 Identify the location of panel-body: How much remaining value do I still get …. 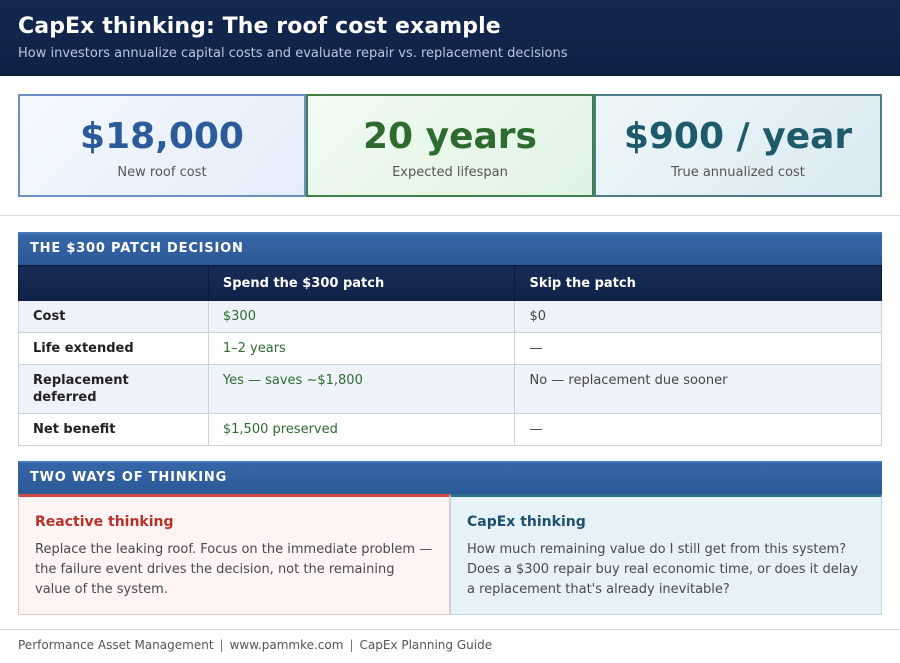
(663, 569).